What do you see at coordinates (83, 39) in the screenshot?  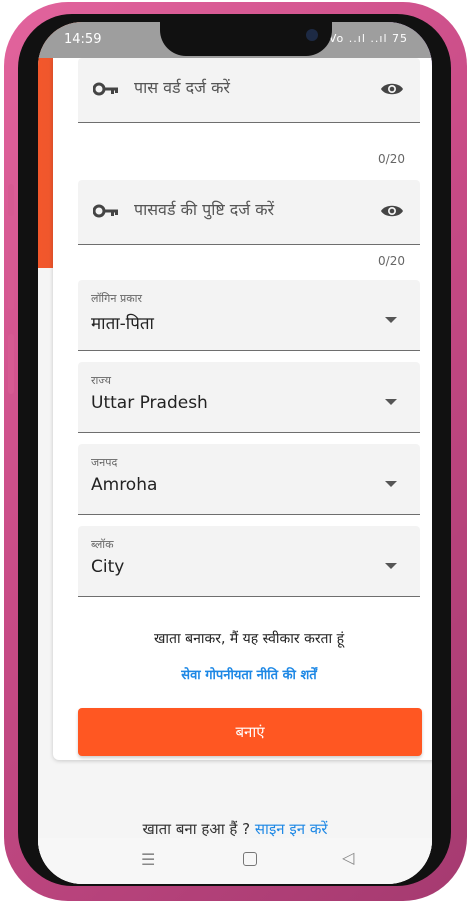 I see `status-time: 14:59` at bounding box center [83, 39].